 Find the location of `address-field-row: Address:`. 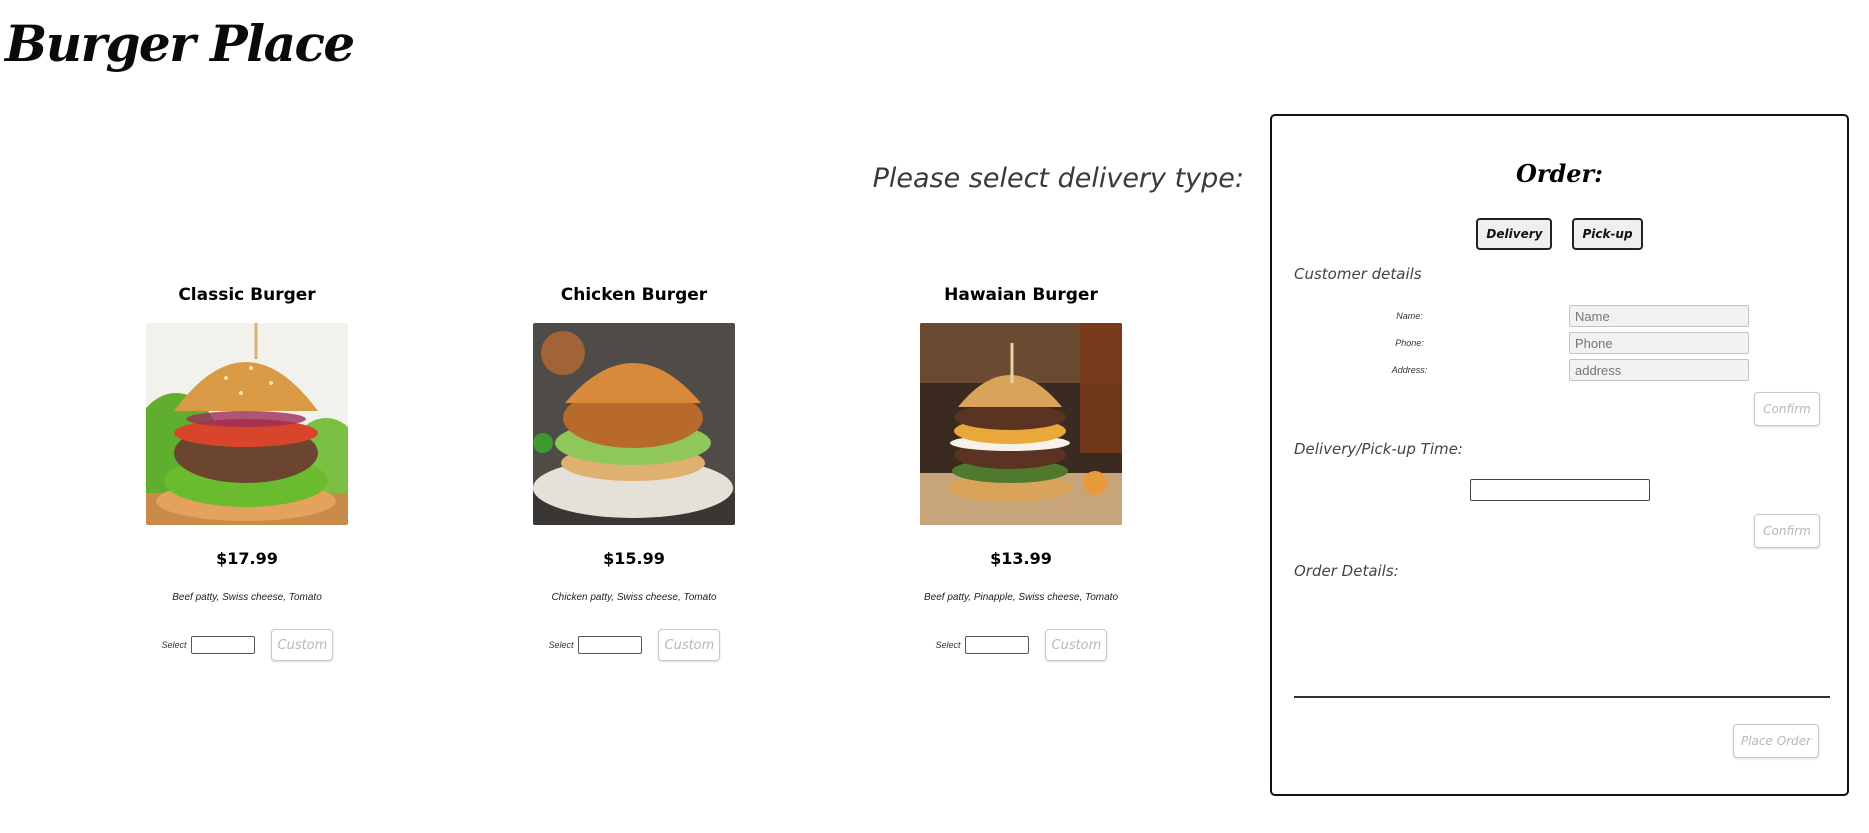

address-field-row: Address: is located at coordinates (1559, 370).